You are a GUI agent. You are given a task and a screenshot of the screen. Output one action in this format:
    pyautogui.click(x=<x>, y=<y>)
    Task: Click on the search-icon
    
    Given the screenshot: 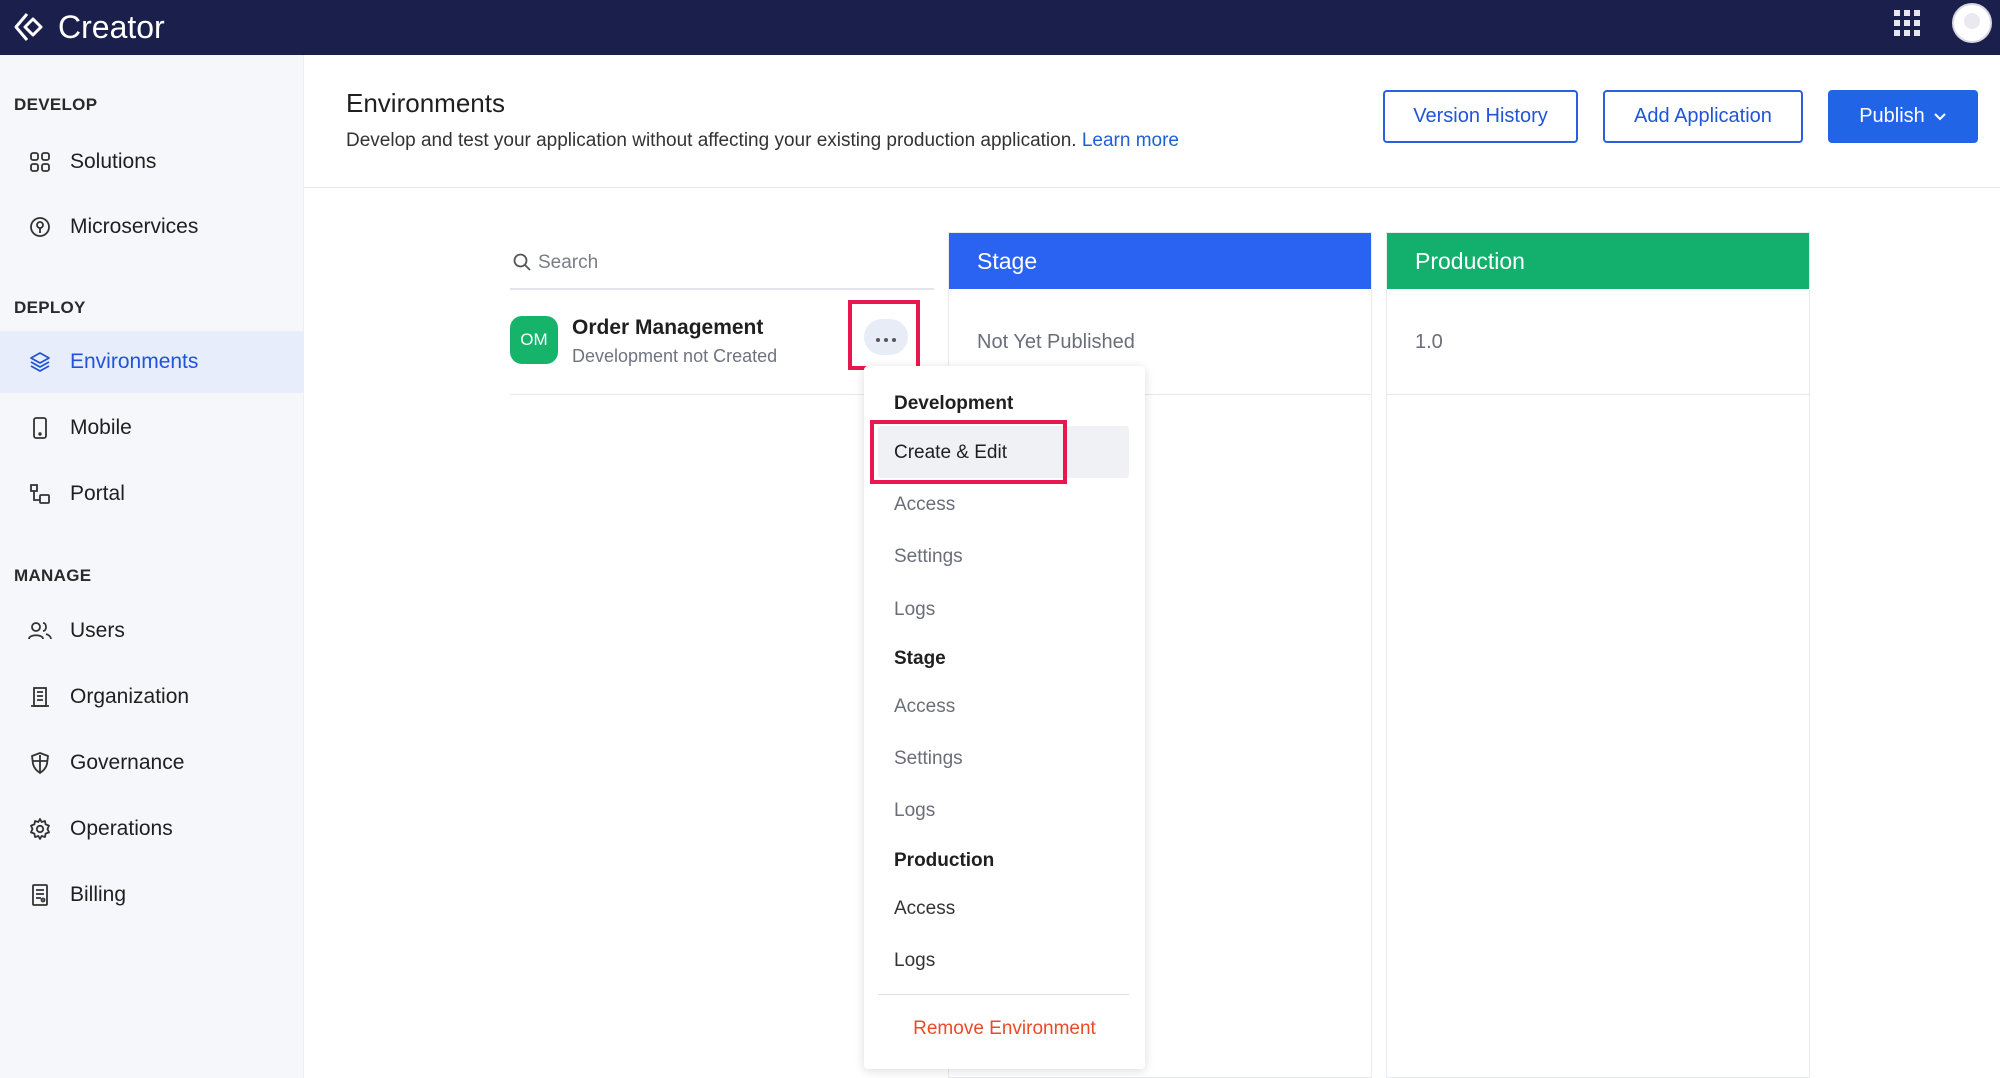 What is the action you would take?
    pyautogui.click(x=522, y=262)
    